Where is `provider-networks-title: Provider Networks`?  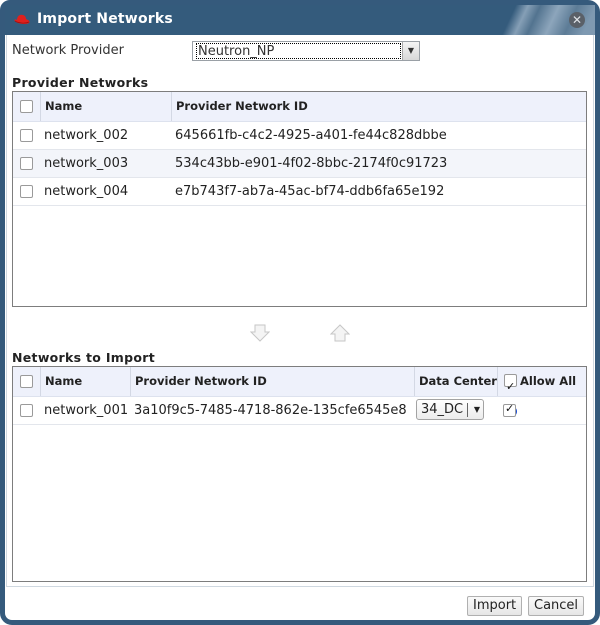
provider-networks-title: Provider Networks is located at coordinates (80, 82).